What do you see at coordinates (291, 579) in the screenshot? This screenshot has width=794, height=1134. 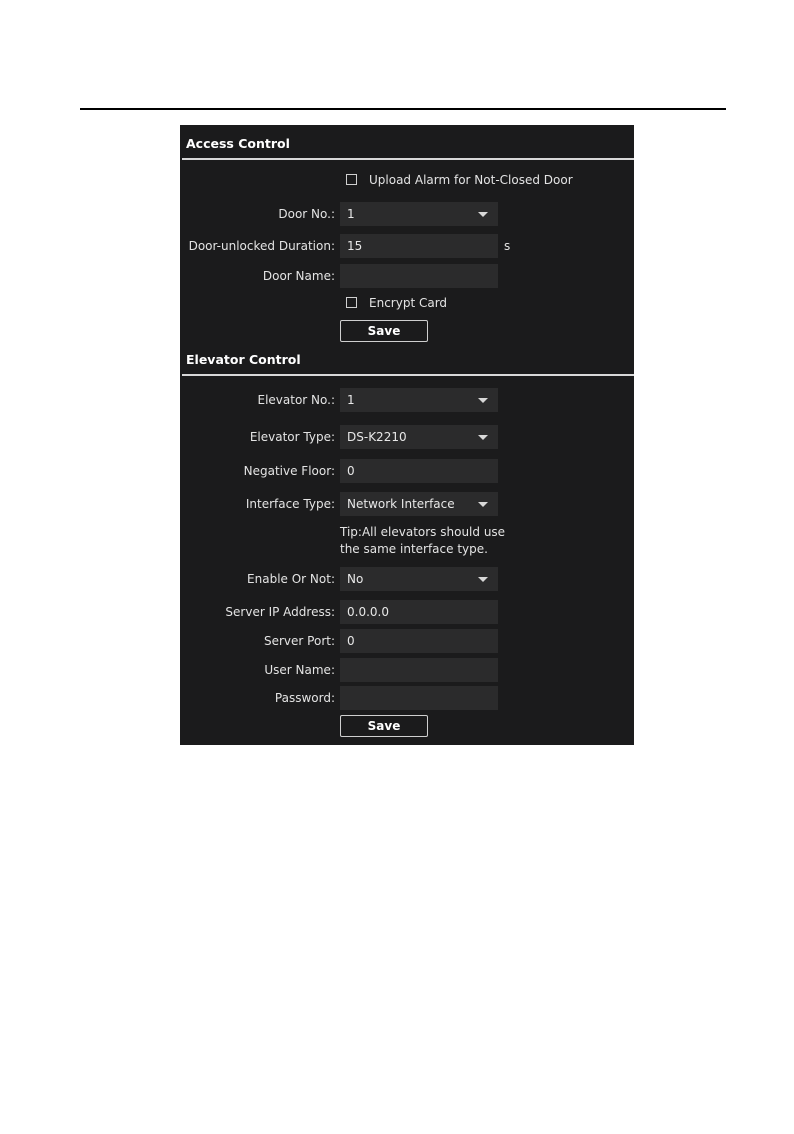 I see `enable-label: Enable Or Not:` at bounding box center [291, 579].